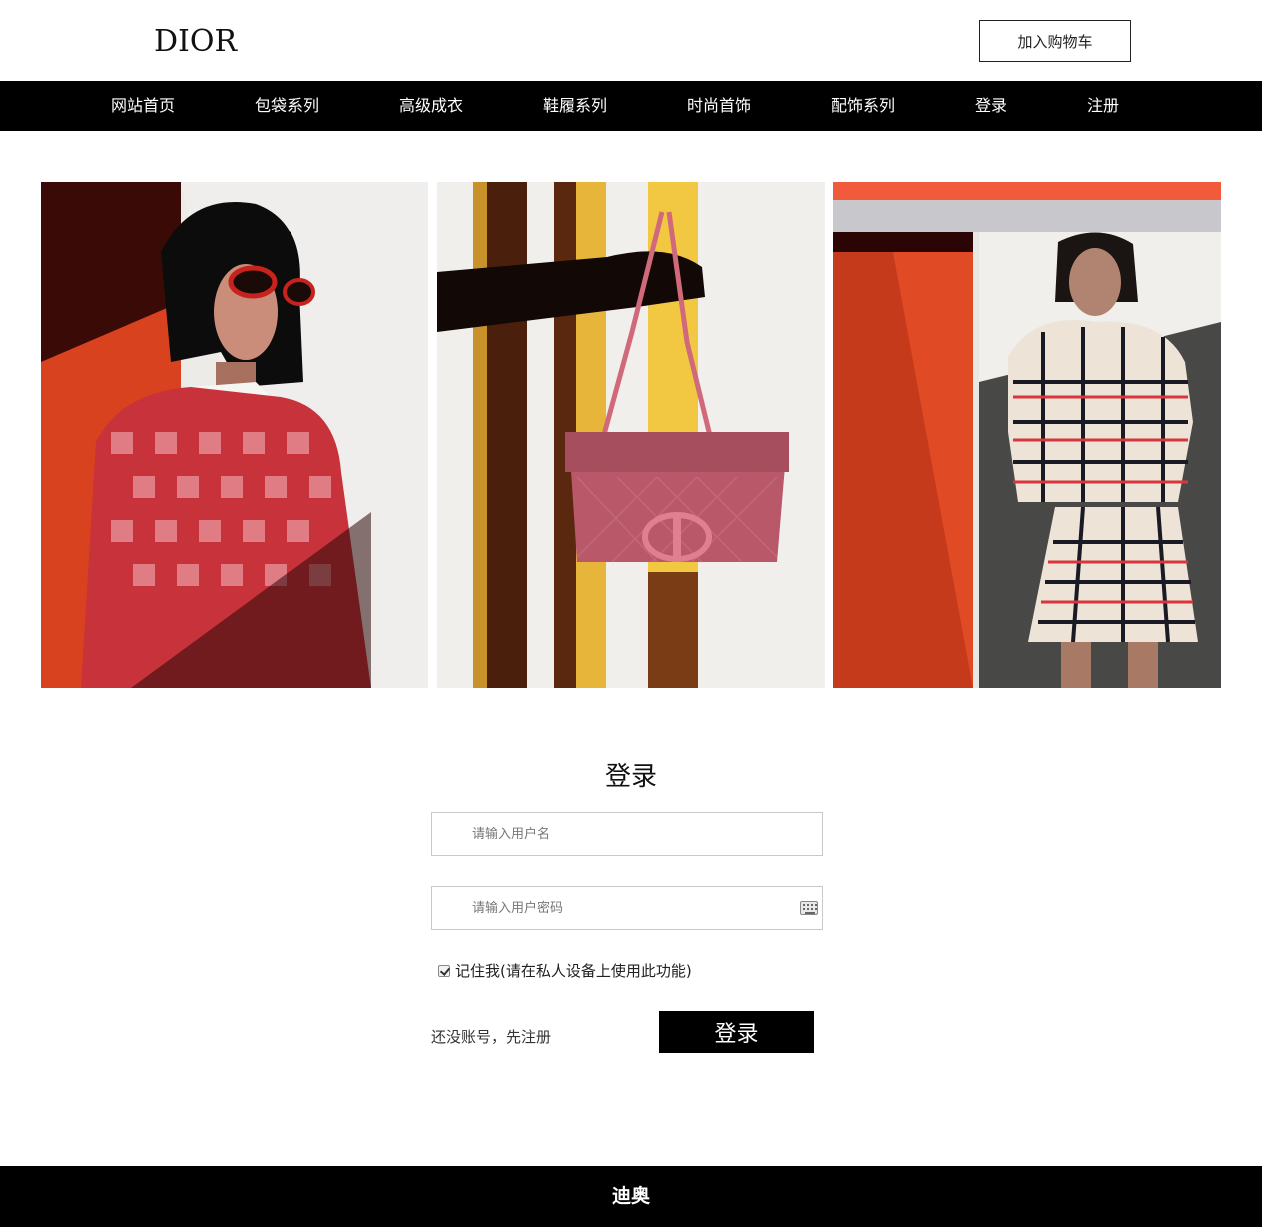  What do you see at coordinates (195, 42) in the screenshot?
I see `brand-logo: DIOR` at bounding box center [195, 42].